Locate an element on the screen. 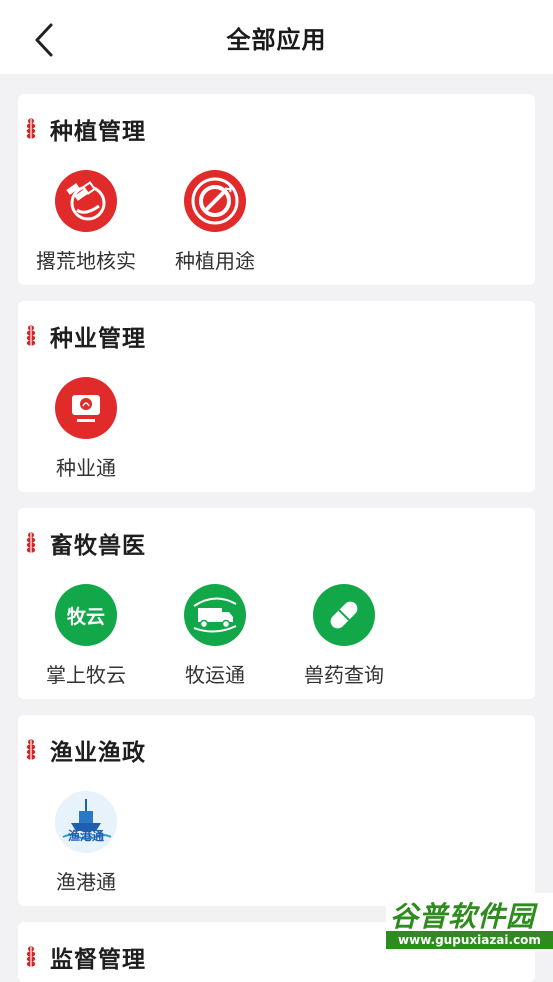 The image size is (553, 982). app-label: 种植用途 is located at coordinates (215, 261).